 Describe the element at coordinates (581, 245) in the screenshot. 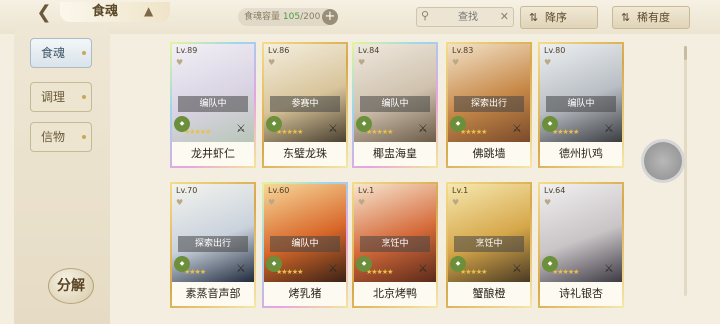

I see `food-soul-card: Lv.64 ♥ ◆ ★★★★★ ⚔ 诗礼银杏` at that location.